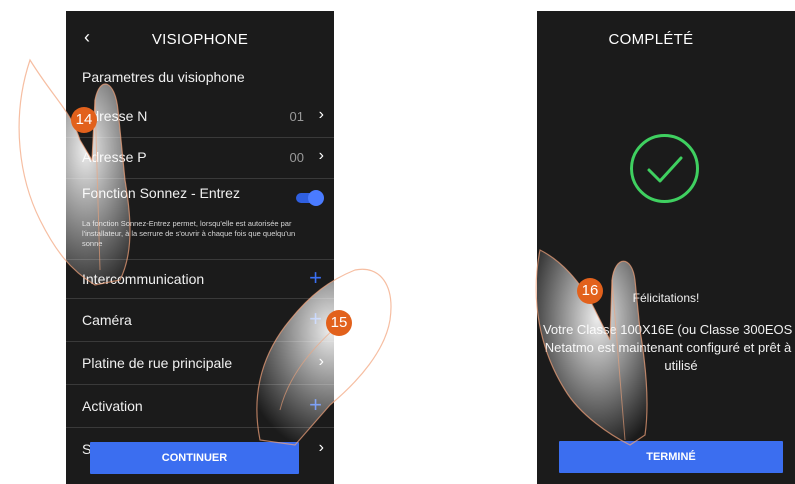 This screenshot has height=484, width=795. I want to click on activation-label: Activation, so click(112, 406).